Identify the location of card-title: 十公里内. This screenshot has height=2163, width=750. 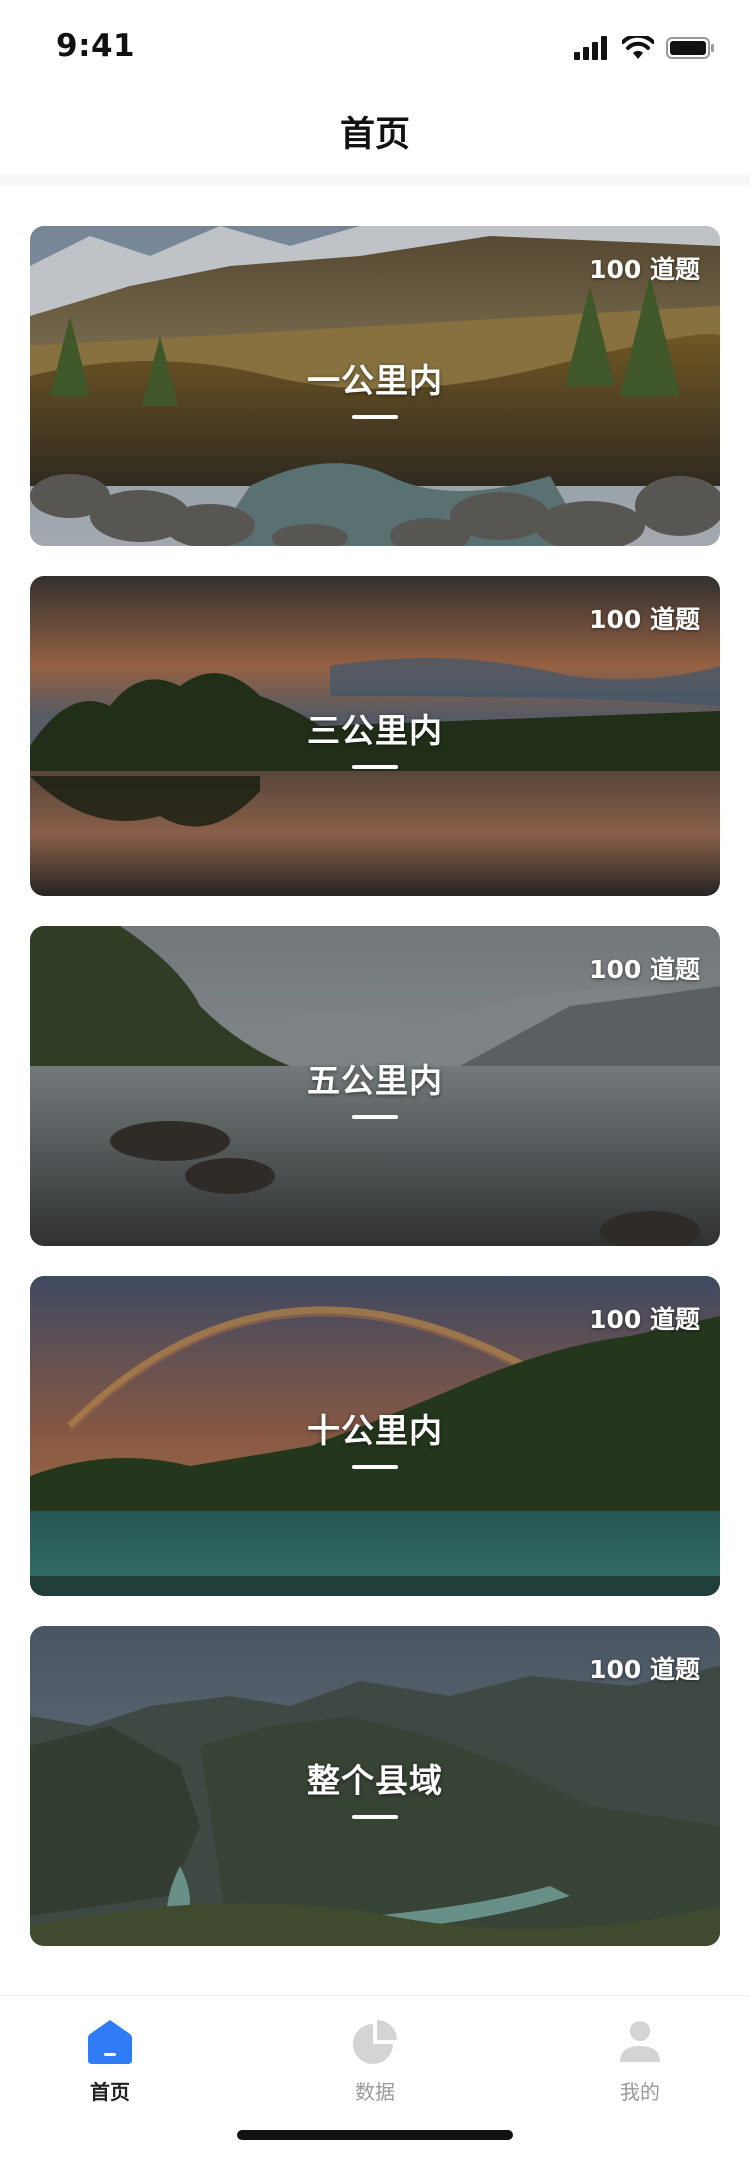
(375, 1430).